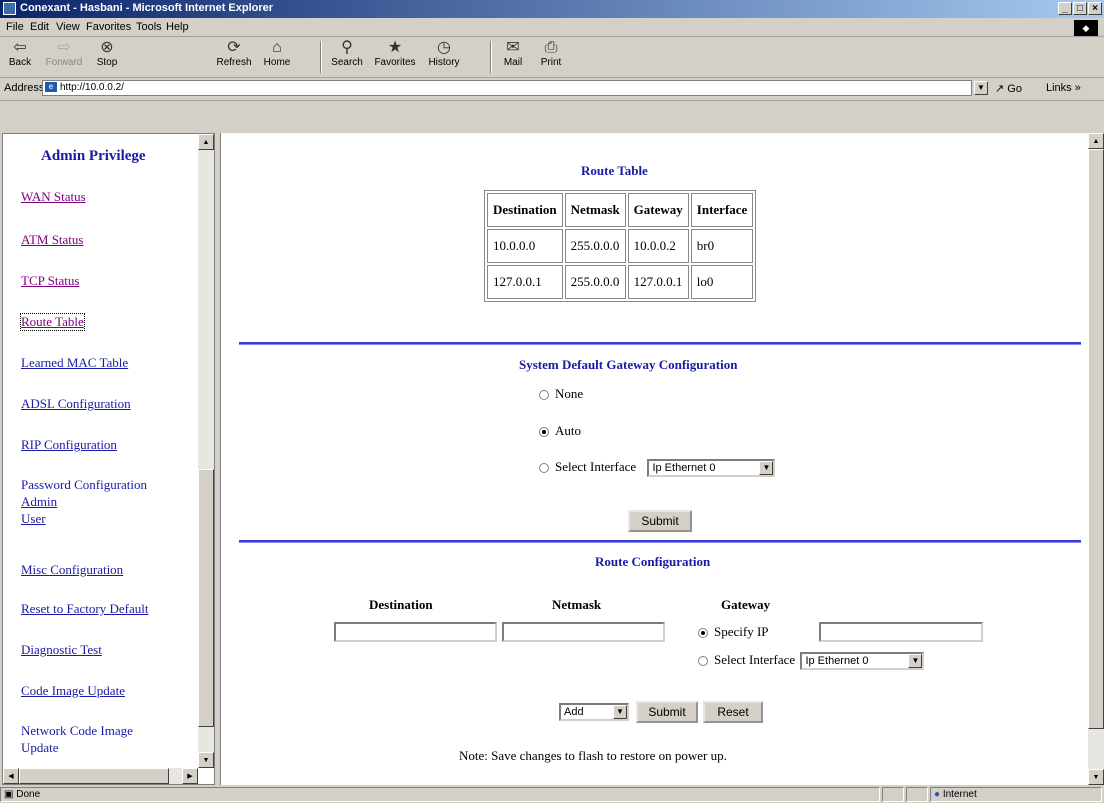 The image size is (1104, 803). What do you see at coordinates (658, 210) in the screenshot?
I see `column-header-gateway: Gateway` at bounding box center [658, 210].